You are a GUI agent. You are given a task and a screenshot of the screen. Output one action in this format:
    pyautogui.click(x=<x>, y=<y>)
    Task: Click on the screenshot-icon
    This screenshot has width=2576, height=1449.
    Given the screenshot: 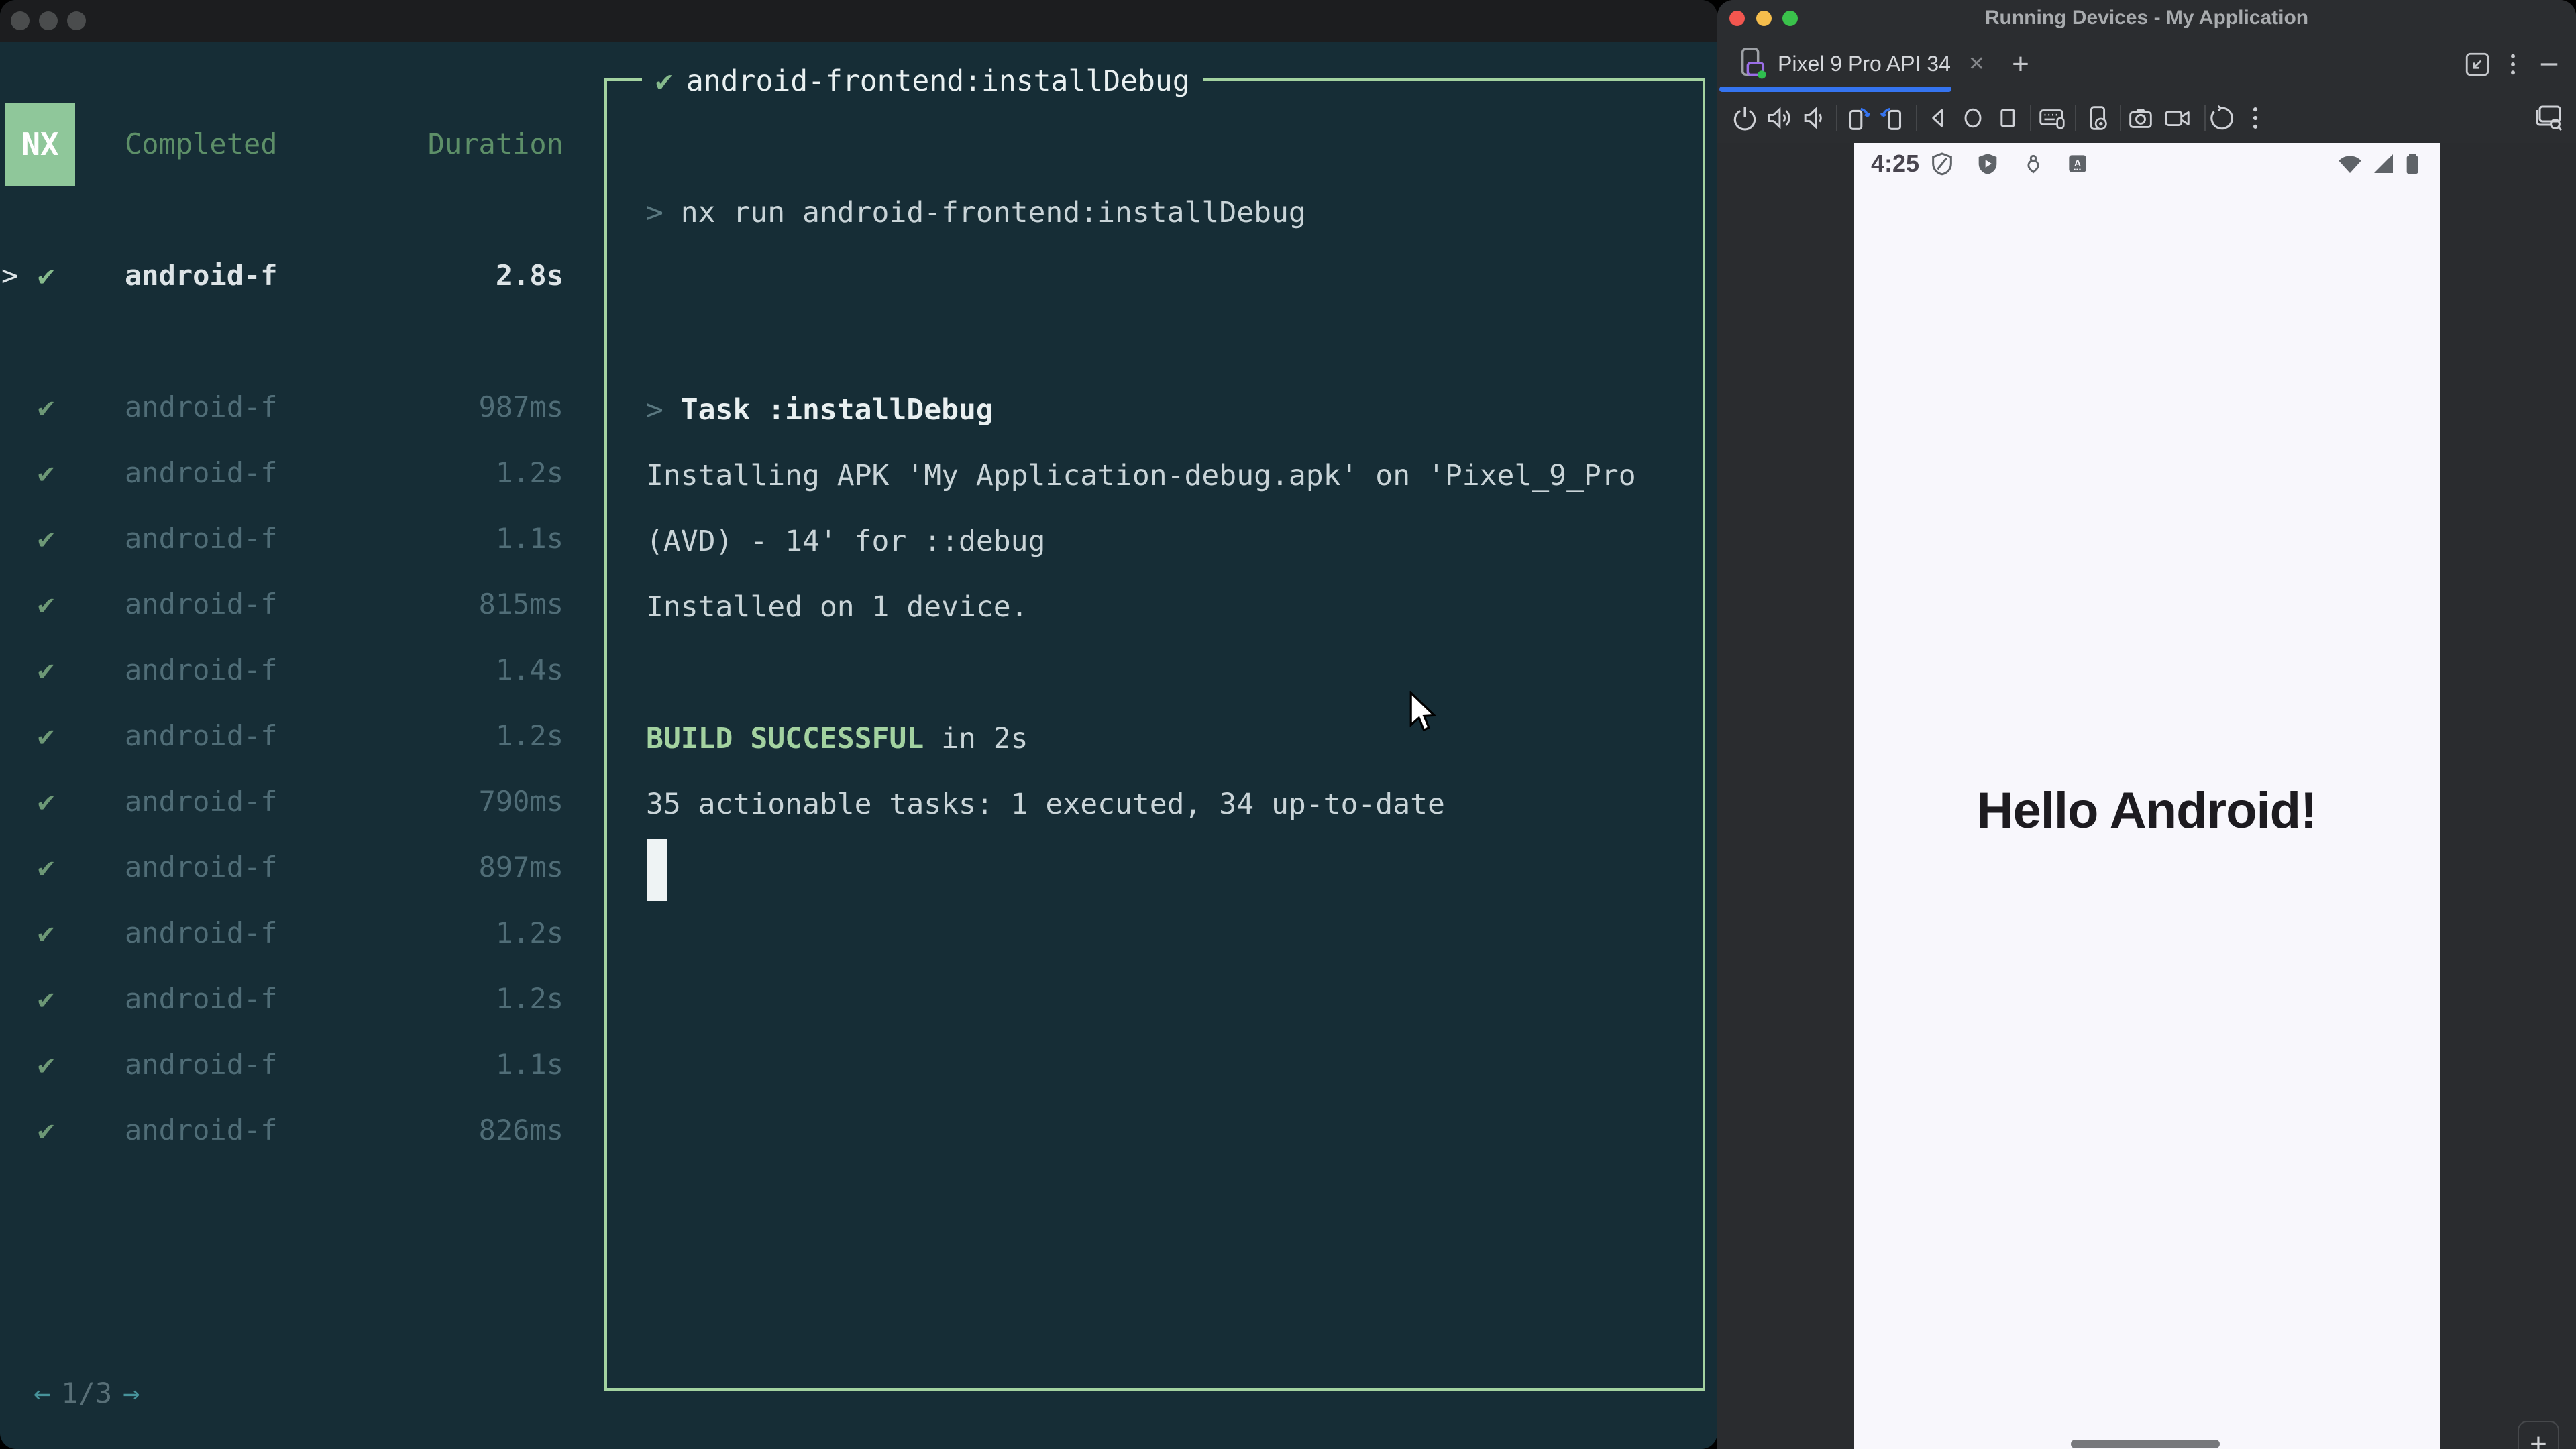 What is the action you would take?
    pyautogui.click(x=2140, y=118)
    